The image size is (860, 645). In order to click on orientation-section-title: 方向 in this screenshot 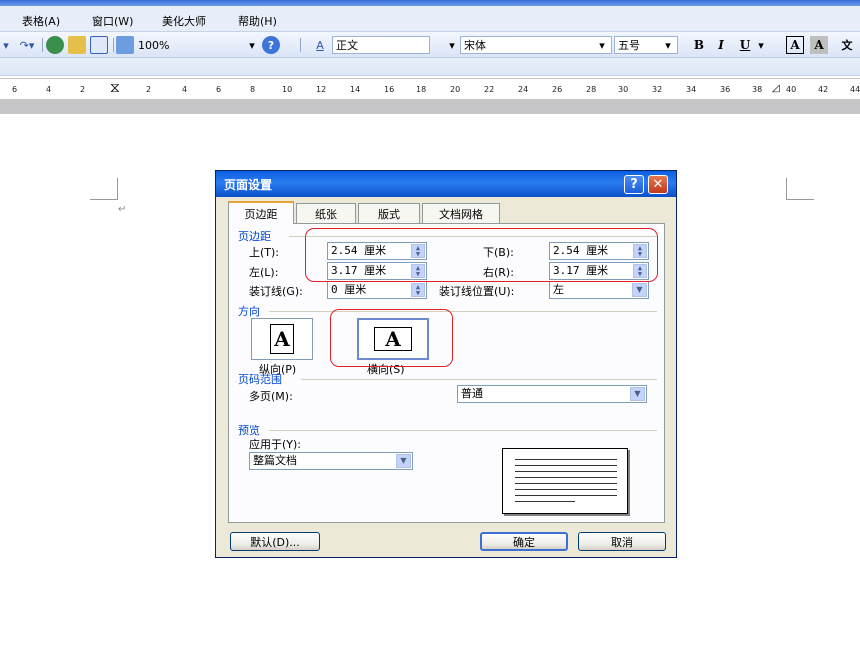, I will do `click(249, 311)`.